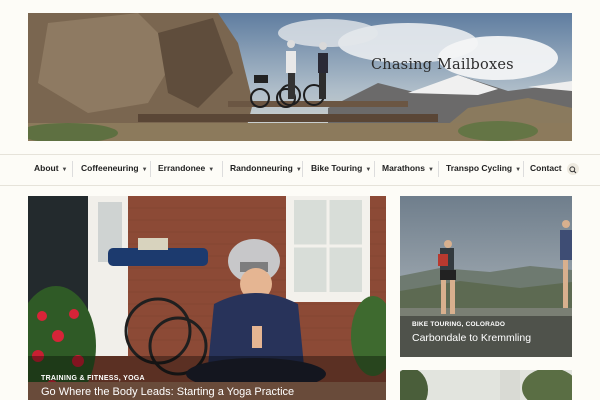  Describe the element at coordinates (442, 65) in the screenshot. I see `site-title: Chasing Mailboxes` at that location.